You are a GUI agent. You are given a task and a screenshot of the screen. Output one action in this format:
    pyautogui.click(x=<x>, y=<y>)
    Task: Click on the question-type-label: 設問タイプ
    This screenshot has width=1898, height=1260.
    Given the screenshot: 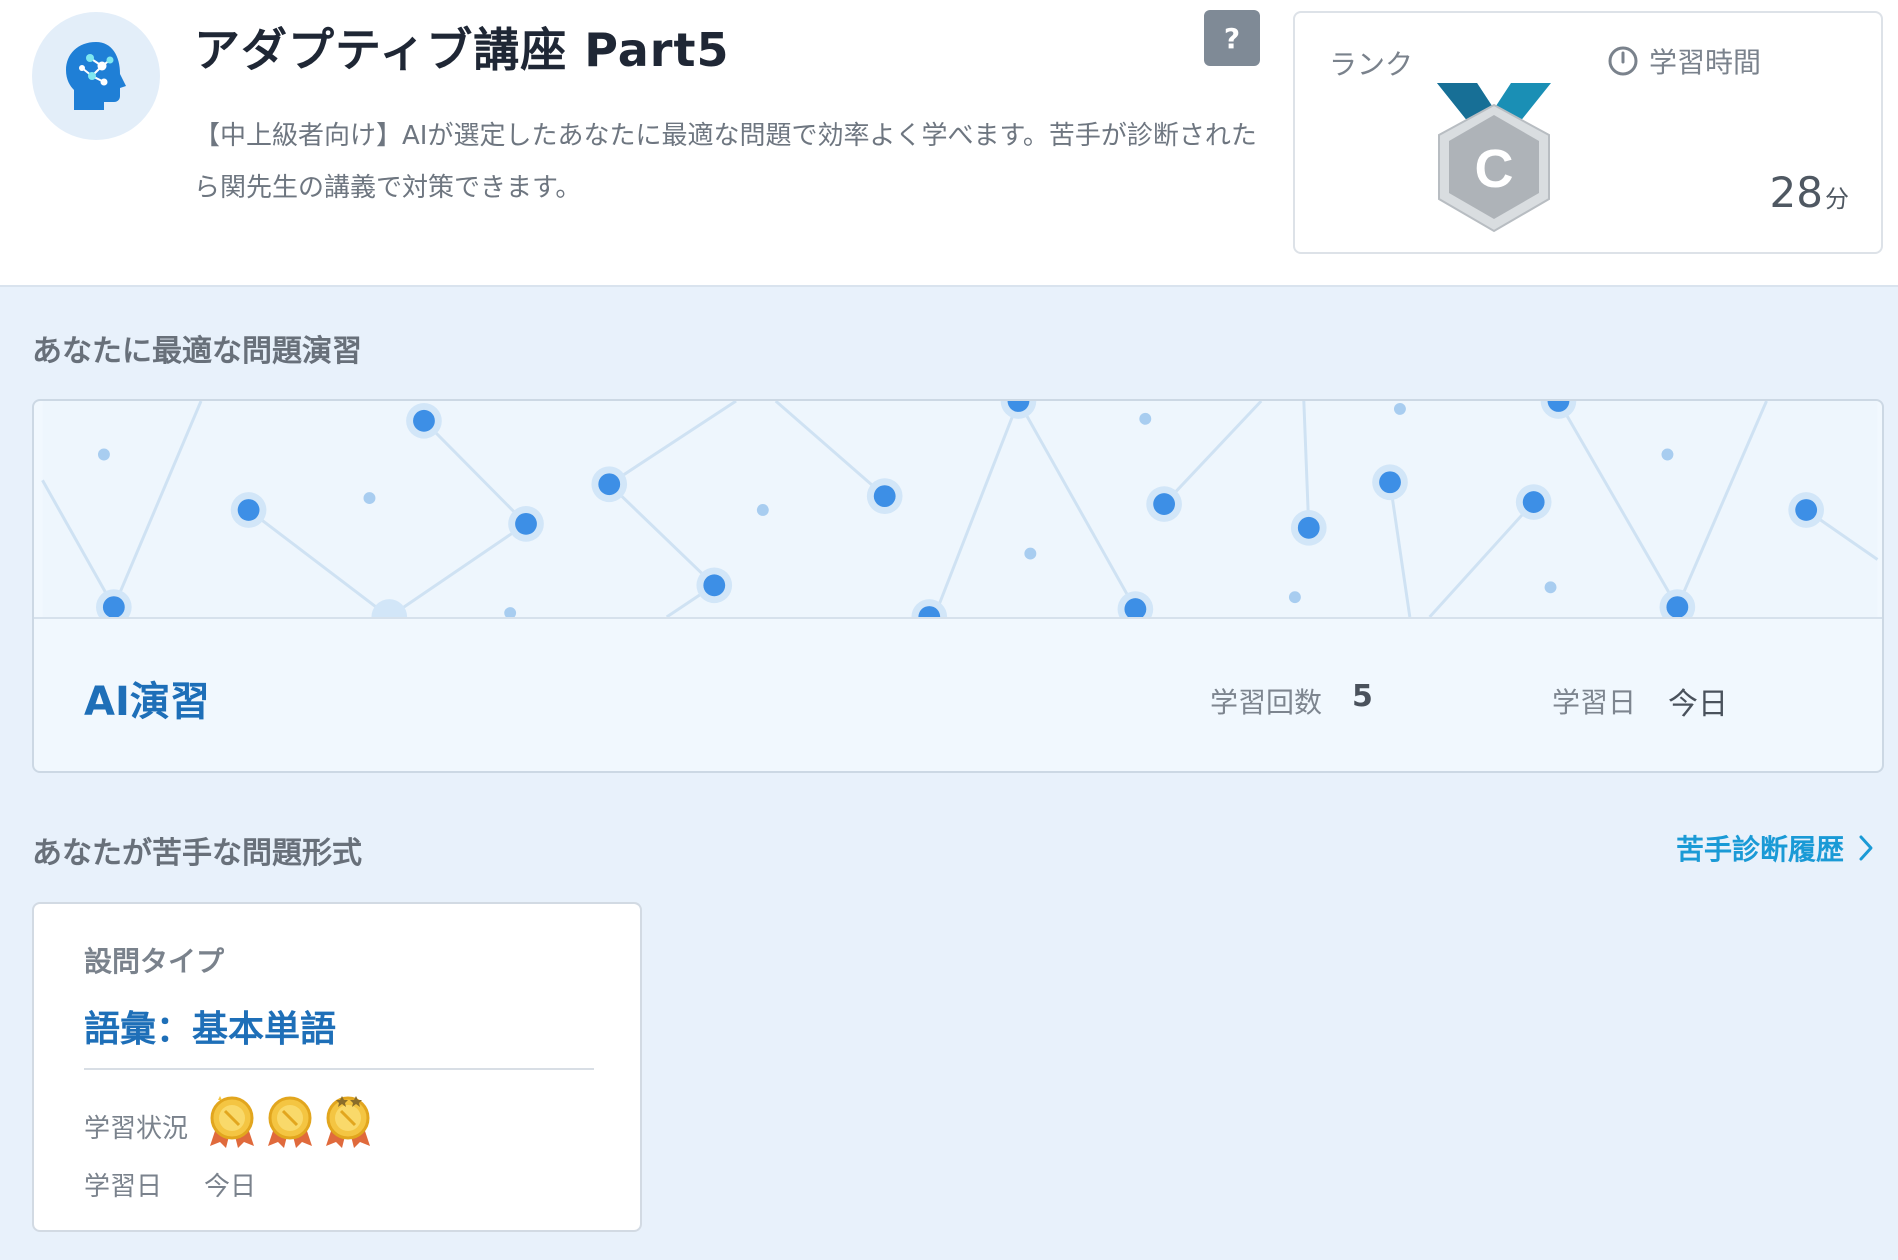 What is the action you would take?
    pyautogui.click(x=154, y=961)
    